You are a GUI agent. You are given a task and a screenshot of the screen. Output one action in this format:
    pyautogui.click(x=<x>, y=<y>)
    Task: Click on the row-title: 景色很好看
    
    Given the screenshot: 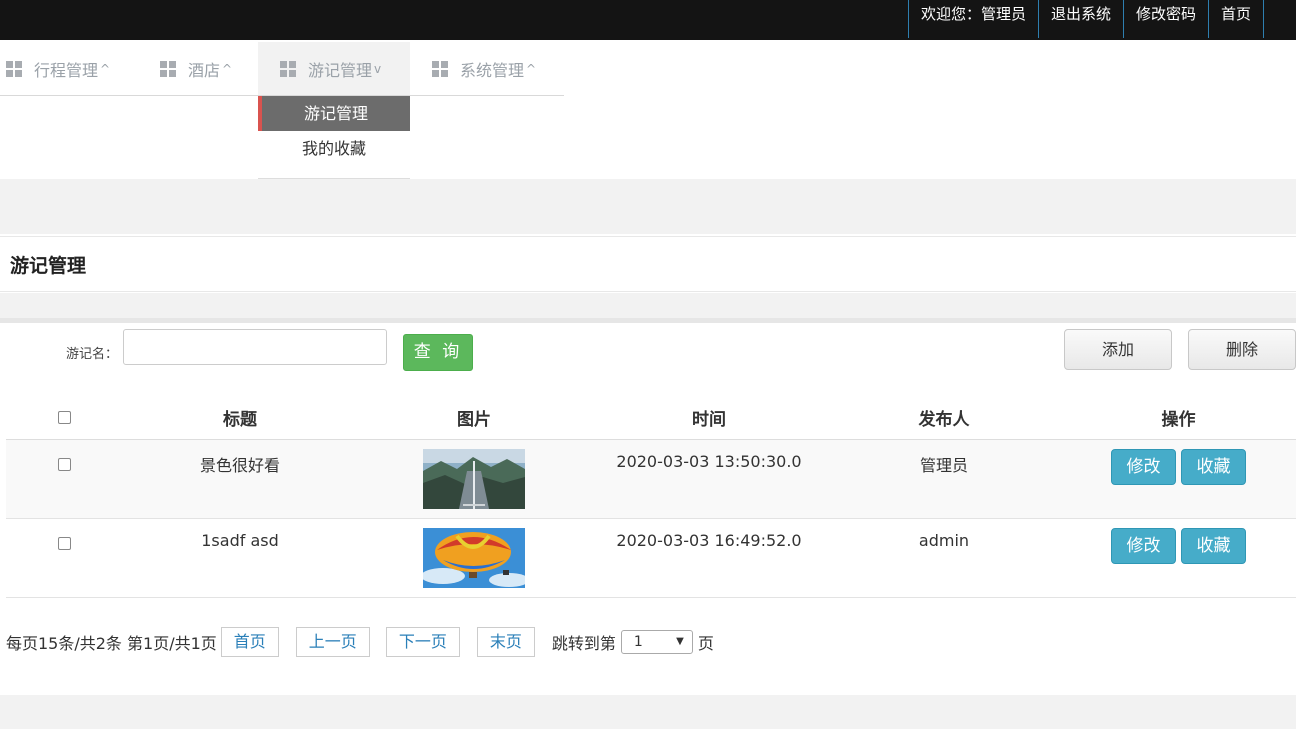 What is the action you would take?
    pyautogui.click(x=240, y=479)
    